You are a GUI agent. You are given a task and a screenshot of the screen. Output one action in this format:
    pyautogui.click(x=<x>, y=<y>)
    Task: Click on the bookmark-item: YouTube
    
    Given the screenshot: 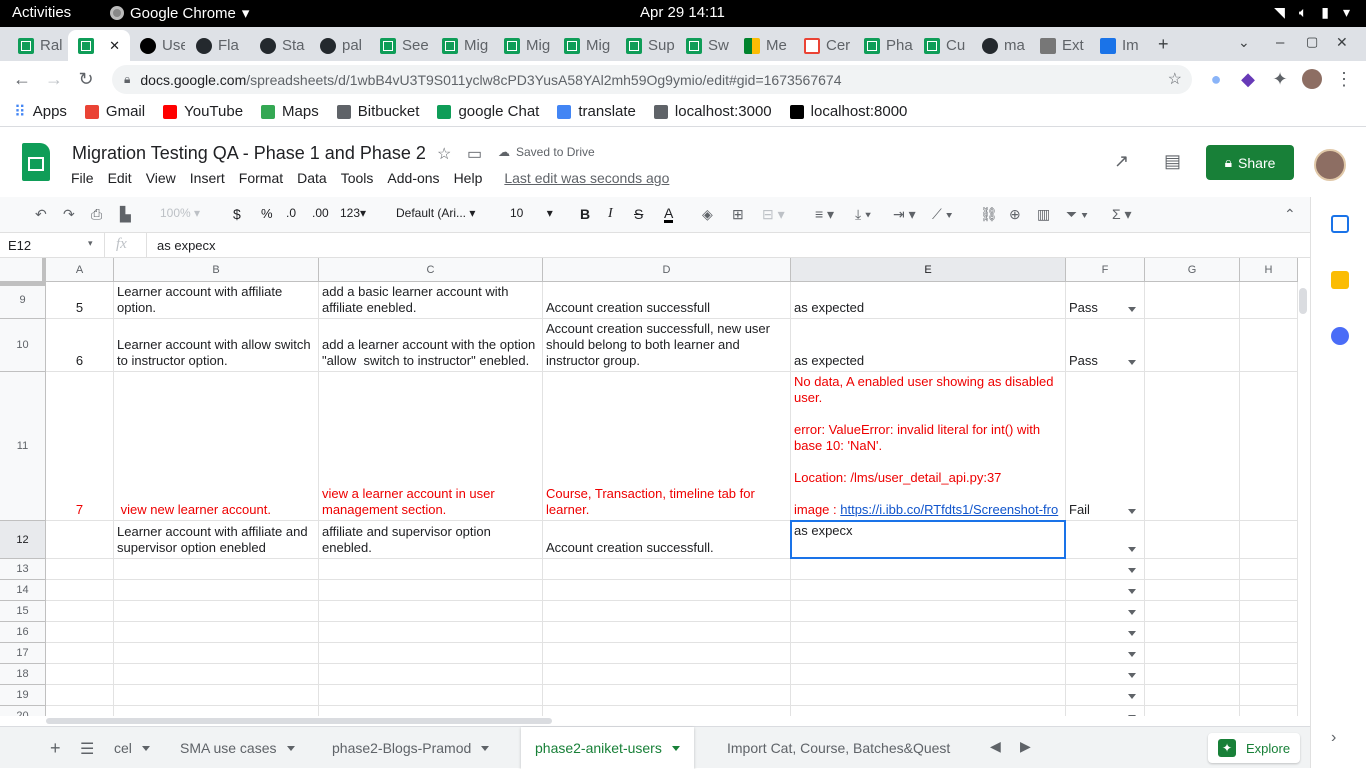 What is the action you would take?
    pyautogui.click(x=203, y=111)
    